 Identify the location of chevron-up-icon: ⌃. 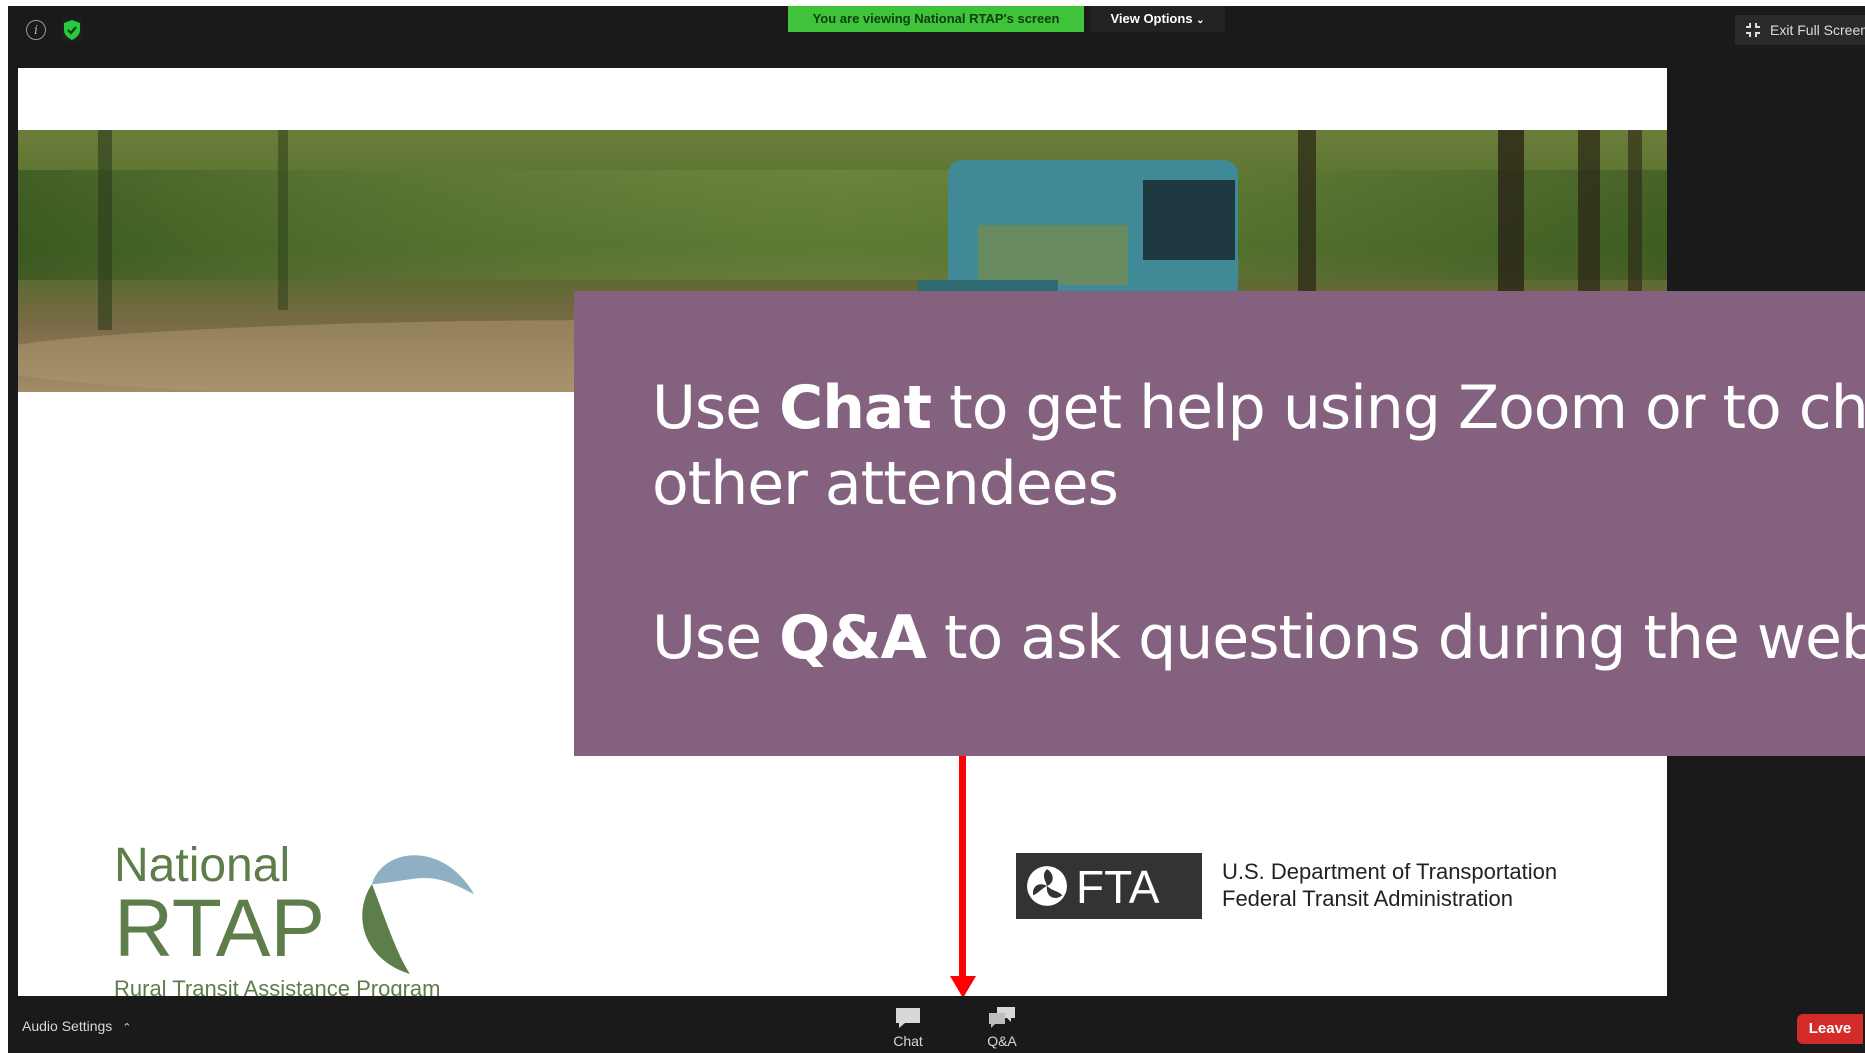
(127, 1028).